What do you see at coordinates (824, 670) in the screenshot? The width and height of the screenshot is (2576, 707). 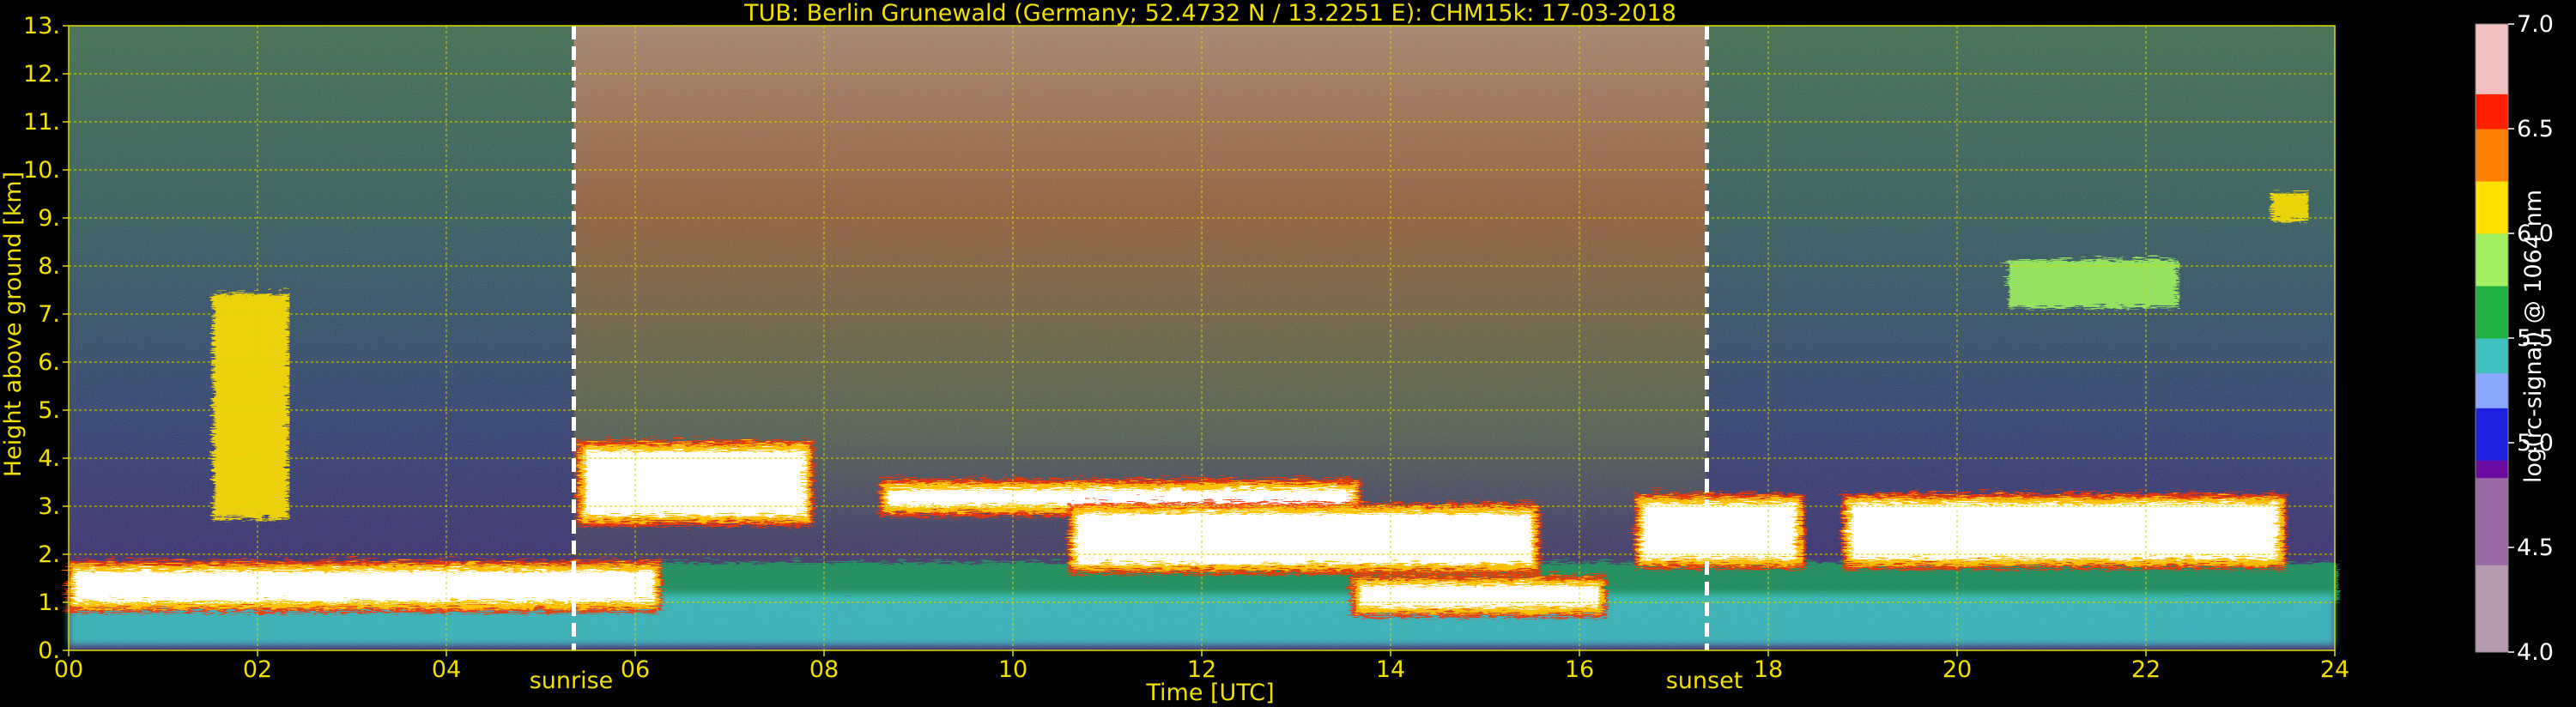 I see `x-tick-label: 08` at bounding box center [824, 670].